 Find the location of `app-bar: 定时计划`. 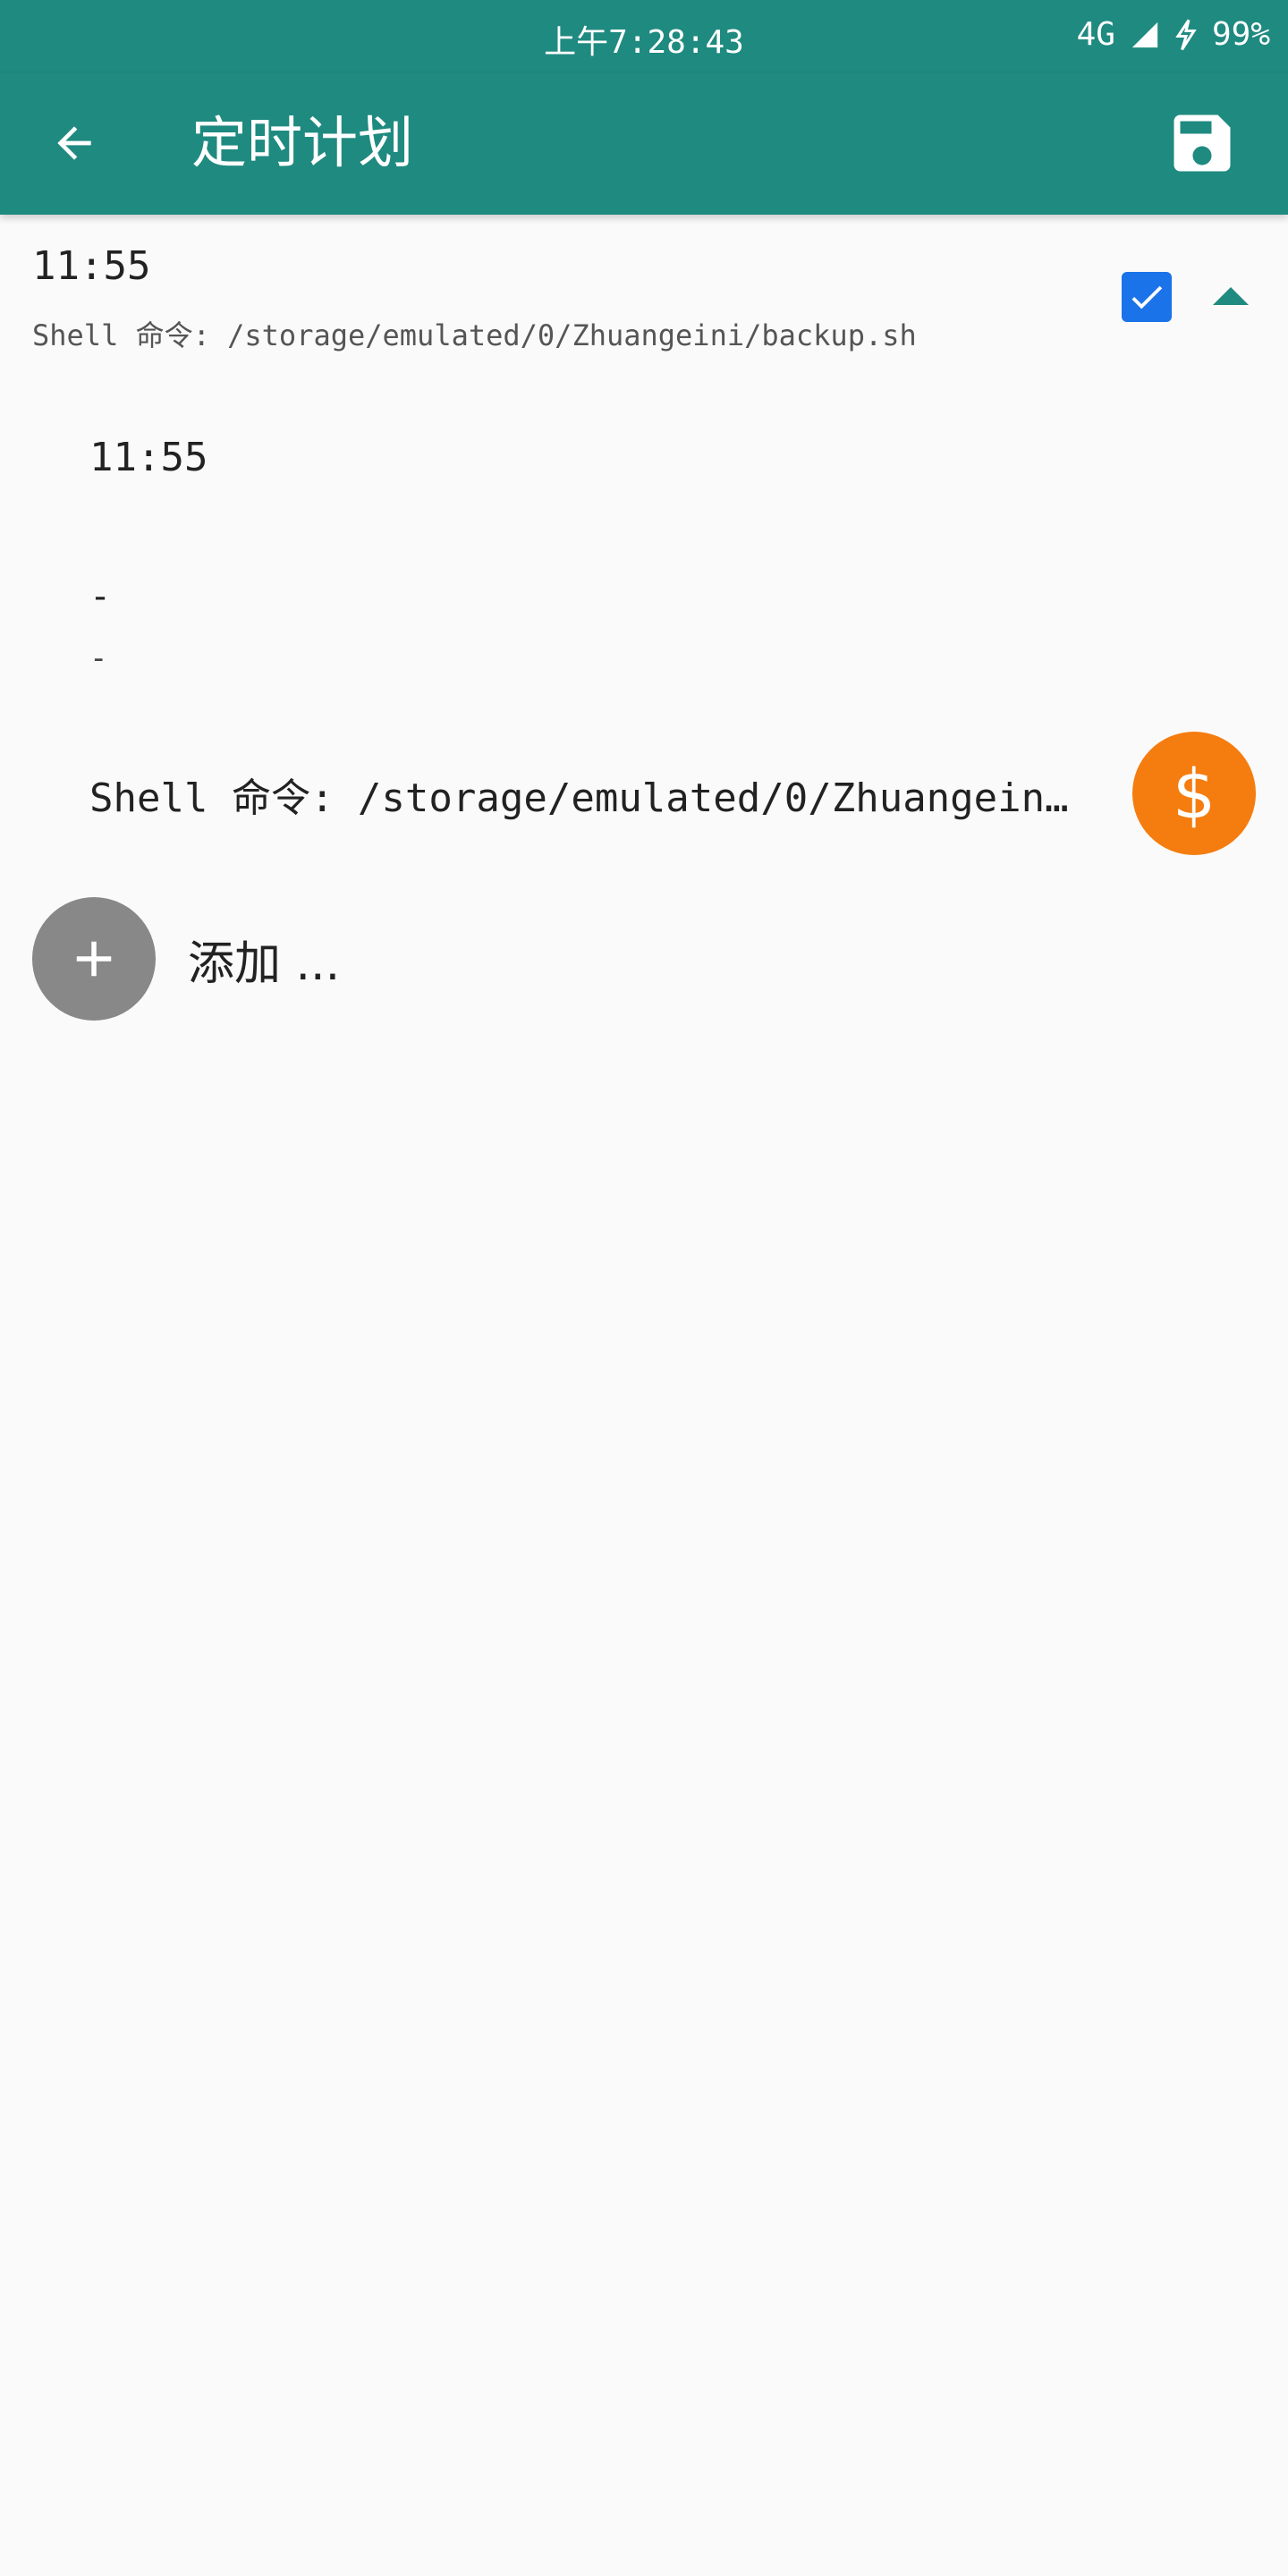

app-bar: 定时计划 is located at coordinates (644, 144).